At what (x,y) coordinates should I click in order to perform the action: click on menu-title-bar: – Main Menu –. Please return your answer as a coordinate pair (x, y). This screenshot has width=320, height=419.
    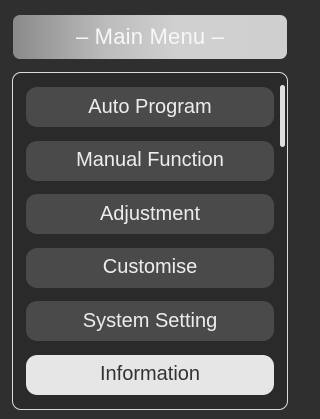
    Looking at the image, I should click on (150, 37).